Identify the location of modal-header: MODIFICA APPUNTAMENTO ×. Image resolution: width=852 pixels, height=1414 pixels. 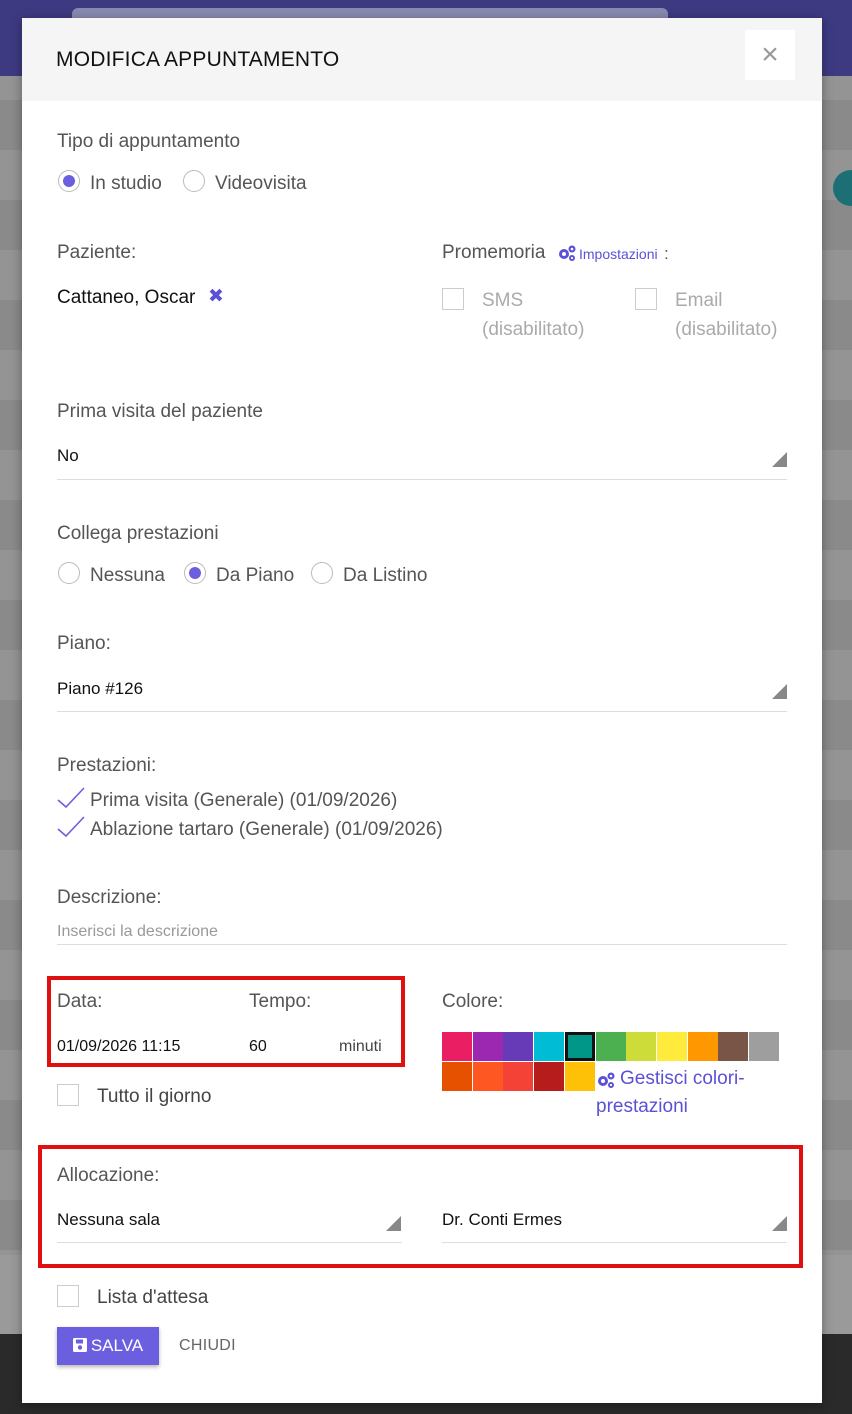
(422, 59).